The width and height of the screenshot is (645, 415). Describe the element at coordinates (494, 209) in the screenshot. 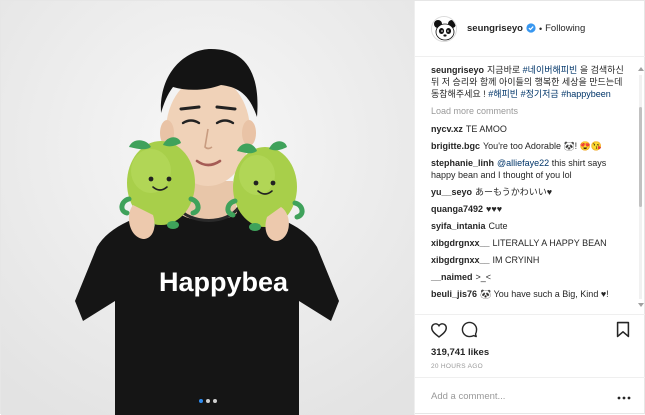

I see `comment-text: ♥♥♥` at that location.